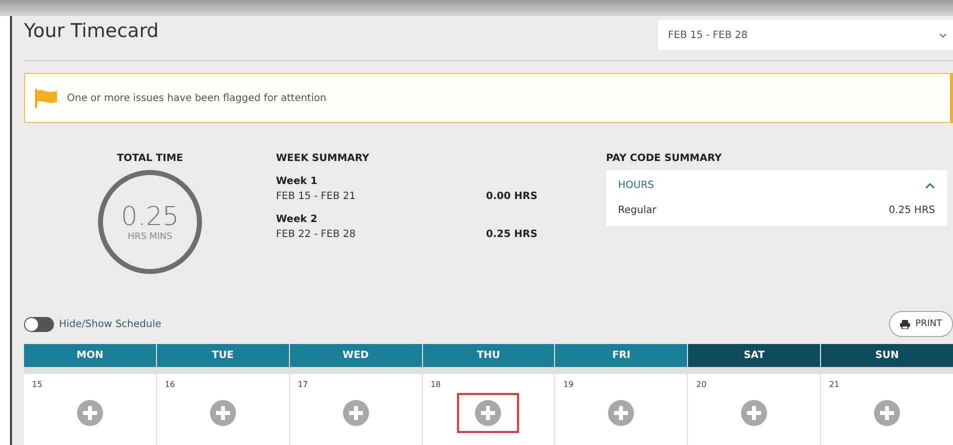 Image resolution: width=953 pixels, height=445 pixels. Describe the element at coordinates (90, 355) in the screenshot. I see `day-header: MON` at that location.